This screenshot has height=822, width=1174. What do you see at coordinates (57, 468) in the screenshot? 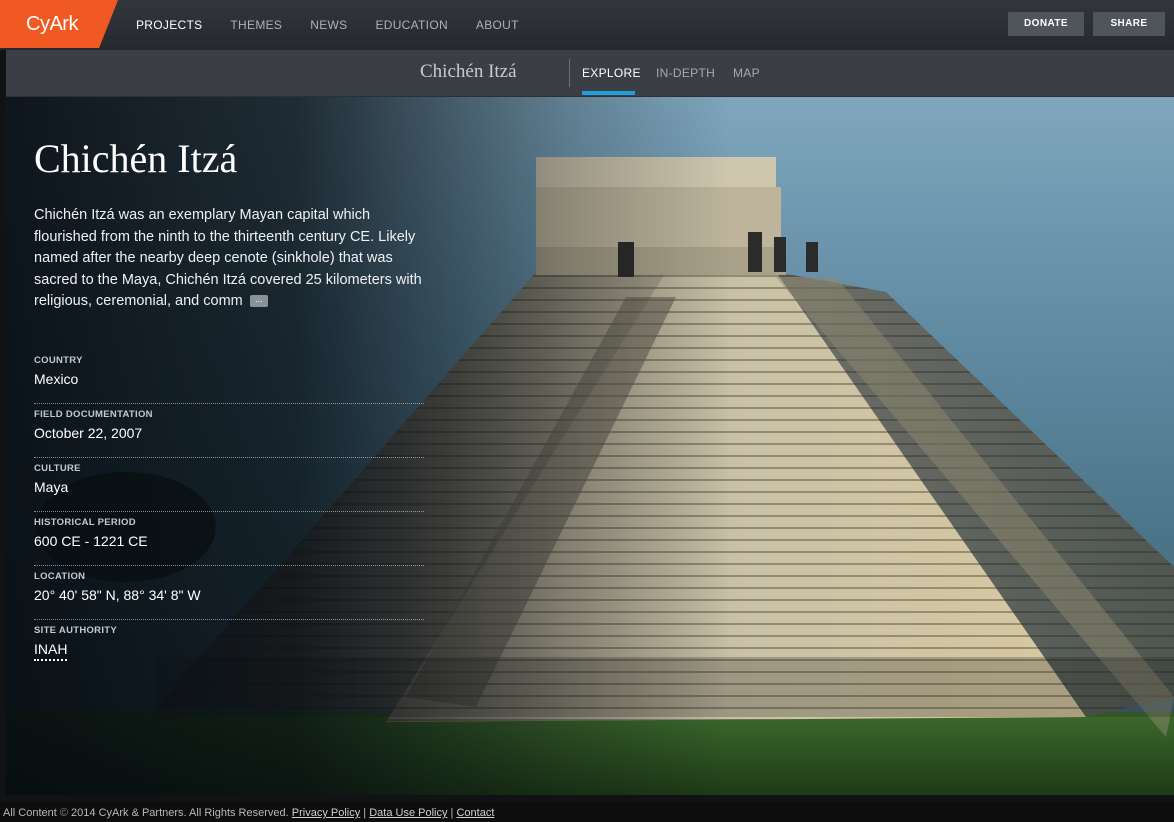
I see `fact-label: CULTURE` at bounding box center [57, 468].